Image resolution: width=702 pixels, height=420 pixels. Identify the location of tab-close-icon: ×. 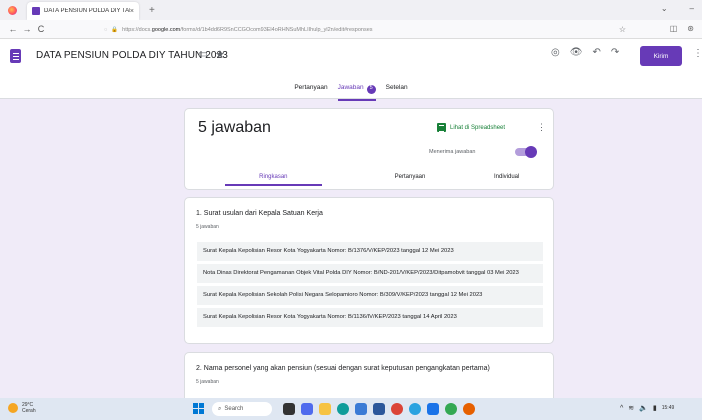
(132, 11).